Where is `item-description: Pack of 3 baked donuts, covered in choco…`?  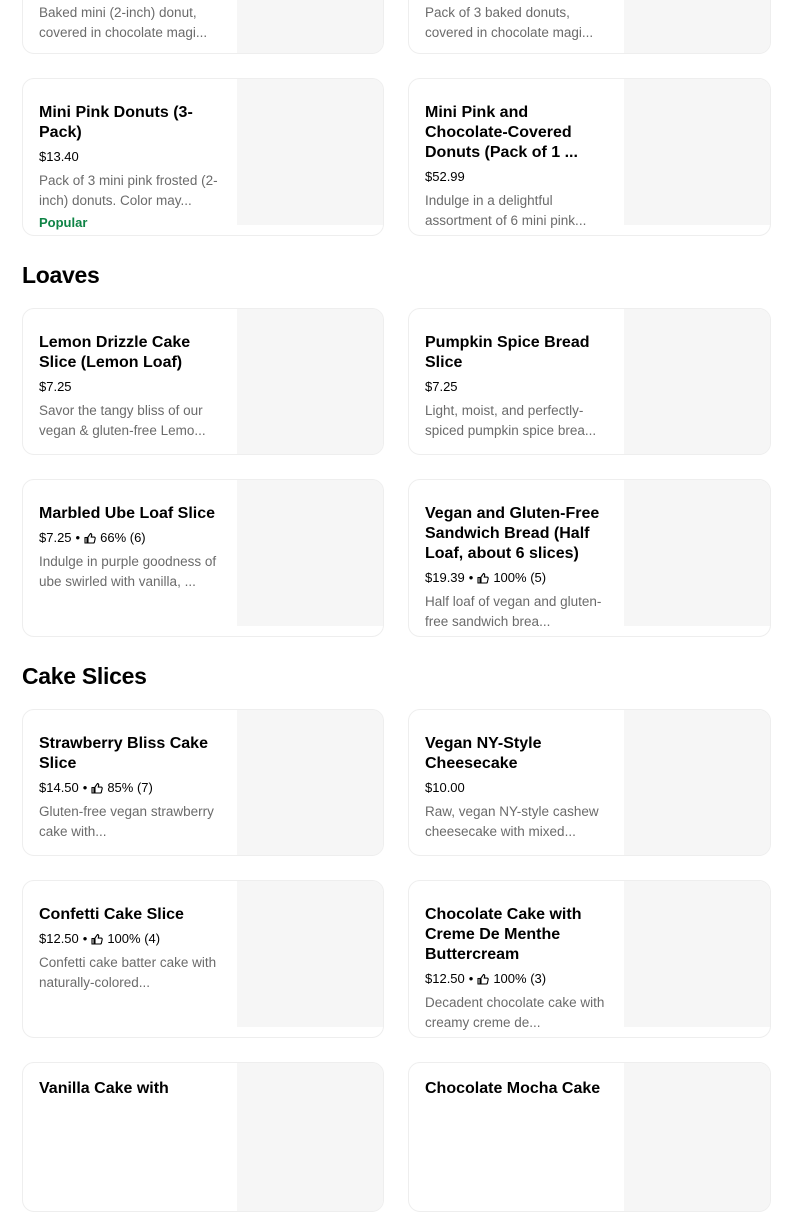 item-description: Pack of 3 baked donuts, covered in choco… is located at coordinates (509, 22).